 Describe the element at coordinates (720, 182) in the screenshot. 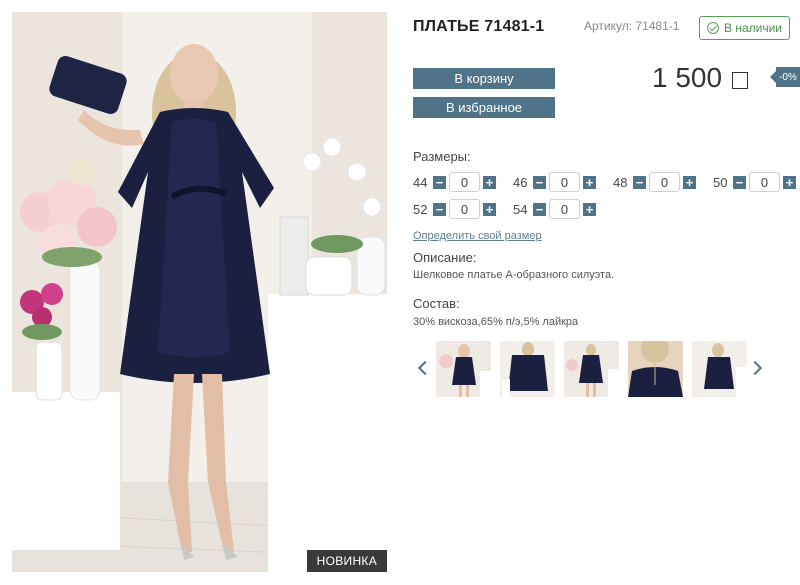

I see `size-label: 50` at that location.